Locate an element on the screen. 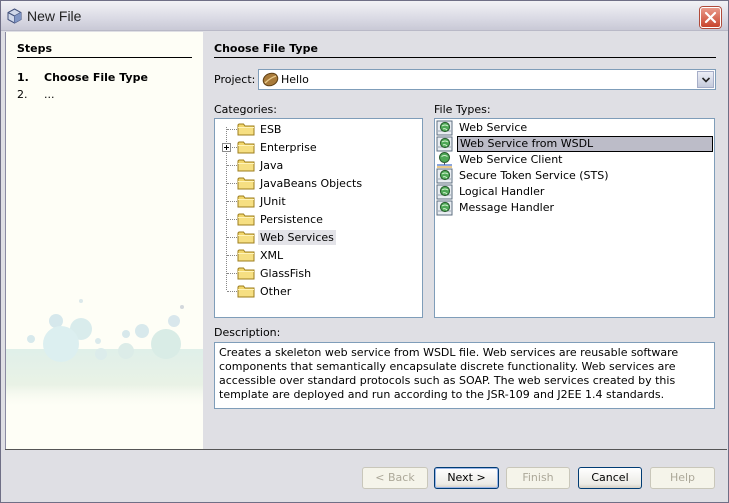  file-type-label: Message Handler is located at coordinates (507, 207).